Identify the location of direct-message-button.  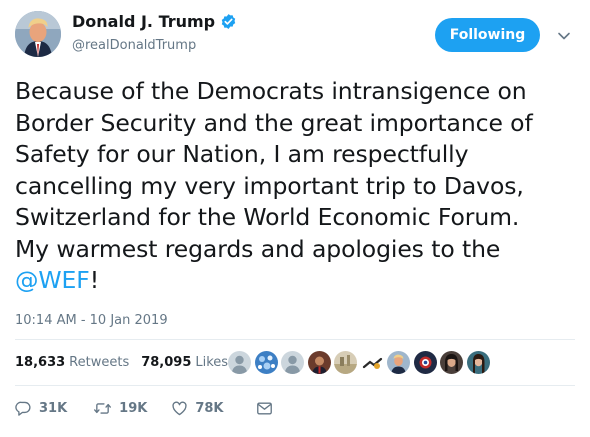
(264, 408).